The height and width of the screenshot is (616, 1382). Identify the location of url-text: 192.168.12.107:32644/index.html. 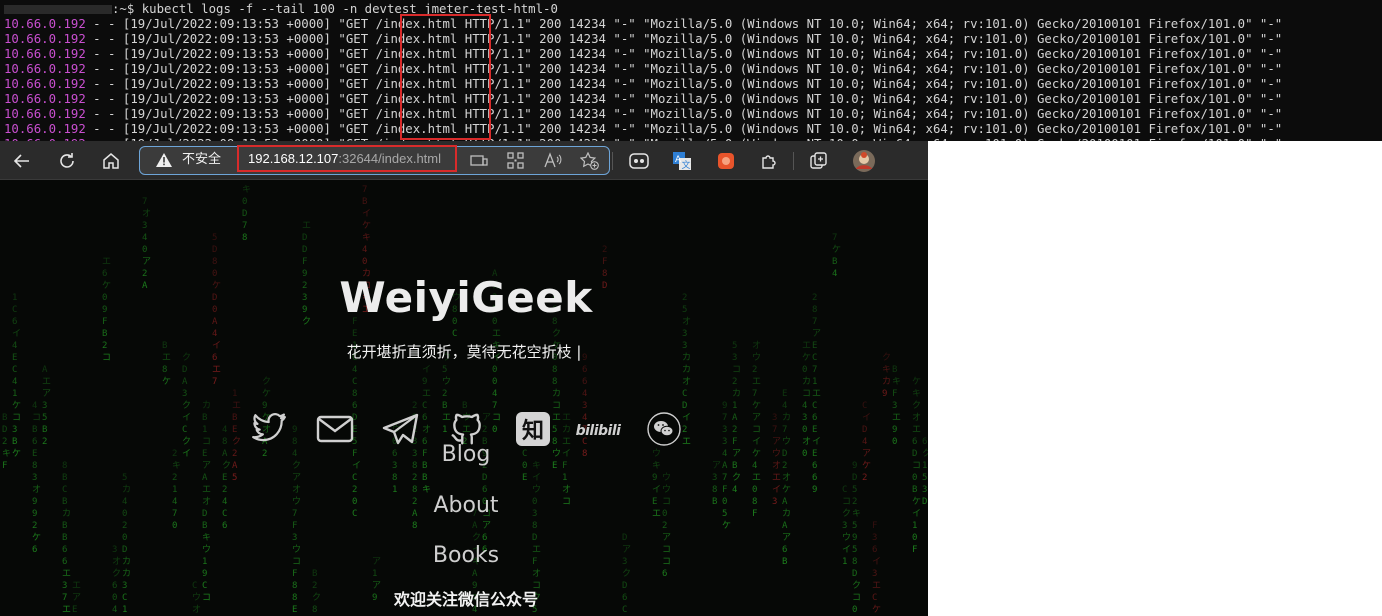
(344, 158).